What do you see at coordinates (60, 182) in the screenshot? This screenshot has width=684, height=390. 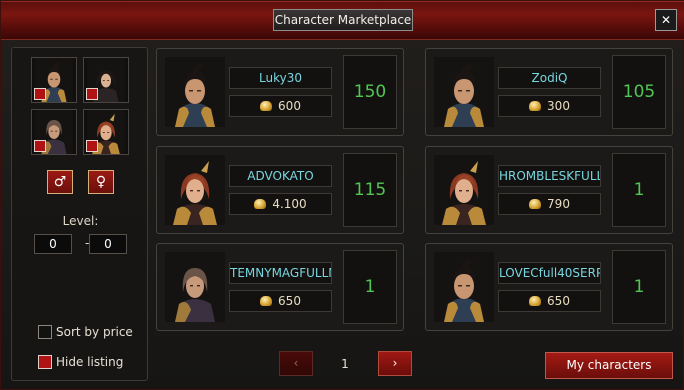 I see `male-filter-button: ♂` at bounding box center [60, 182].